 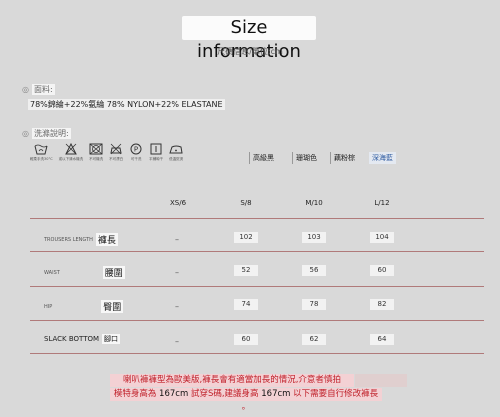 I want to click on material-label: 面料:, so click(x=43, y=89).